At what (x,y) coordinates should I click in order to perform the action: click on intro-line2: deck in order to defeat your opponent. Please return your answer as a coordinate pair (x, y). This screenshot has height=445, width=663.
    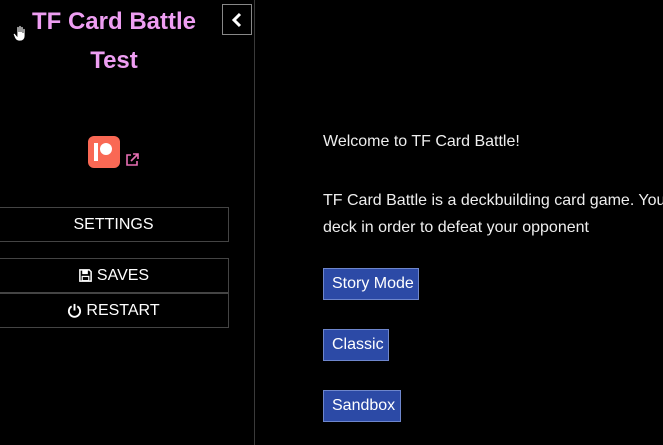
    Looking at the image, I should click on (456, 227).